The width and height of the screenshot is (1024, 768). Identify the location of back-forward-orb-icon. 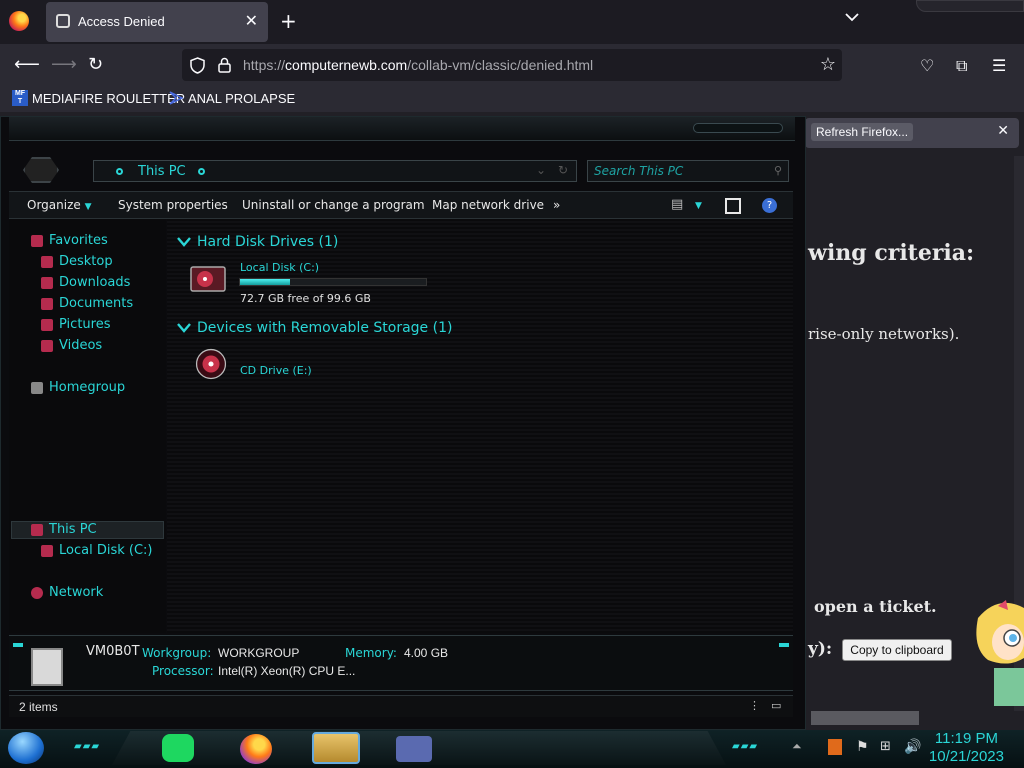
(41, 170).